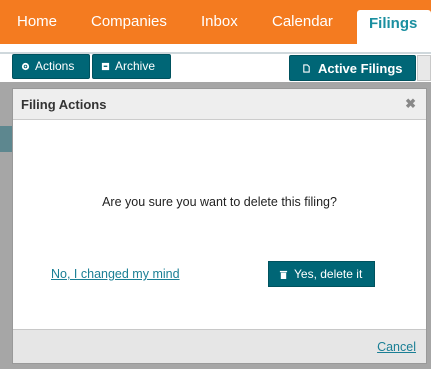 The image size is (431, 369). I want to click on actions-label: Actions, so click(55, 66).